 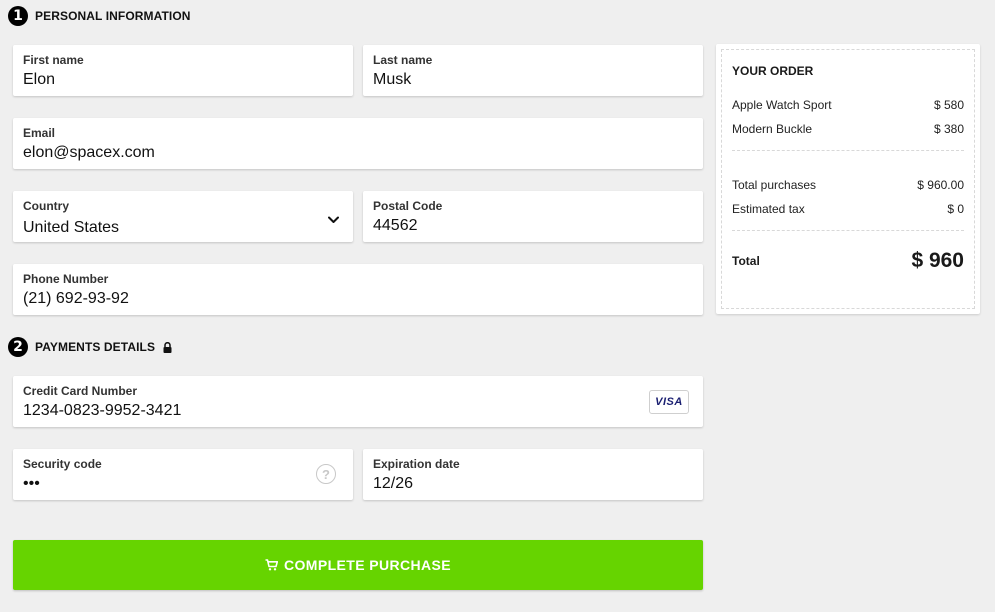 What do you see at coordinates (358, 153) in the screenshot?
I see `email-input: elon@spacex.com` at bounding box center [358, 153].